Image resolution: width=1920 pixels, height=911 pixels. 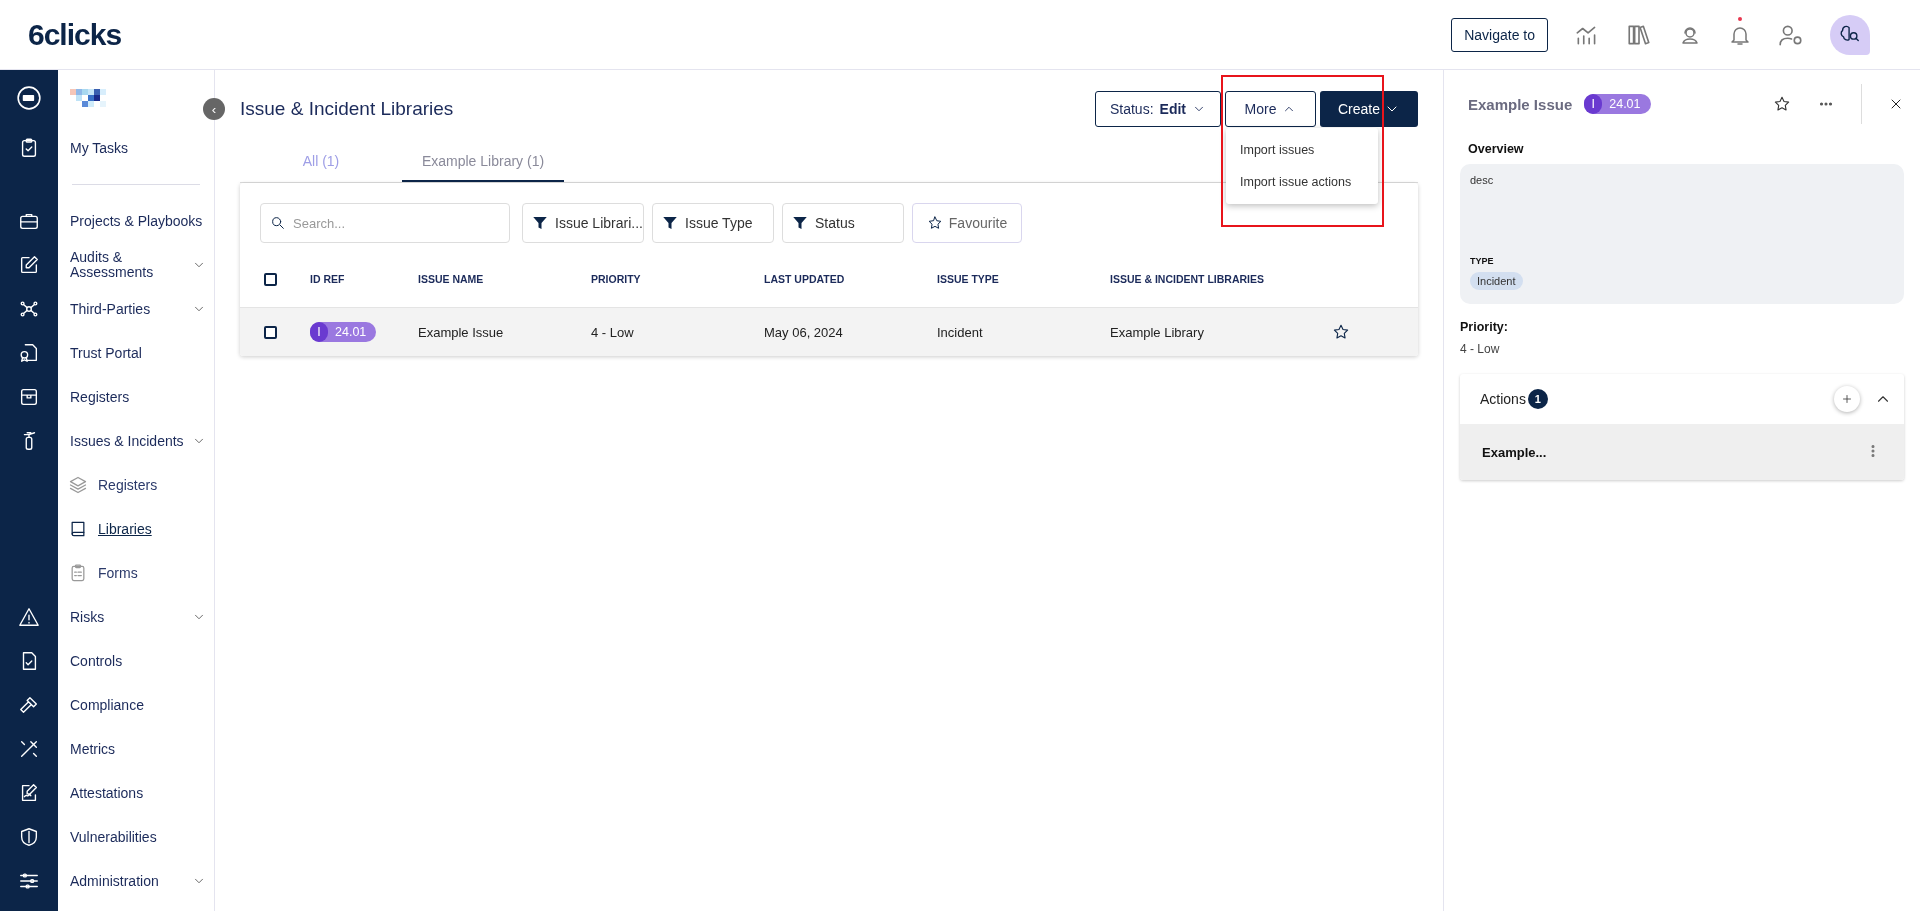 I want to click on table-cell-text: May 06, 2024, so click(x=804, y=332).